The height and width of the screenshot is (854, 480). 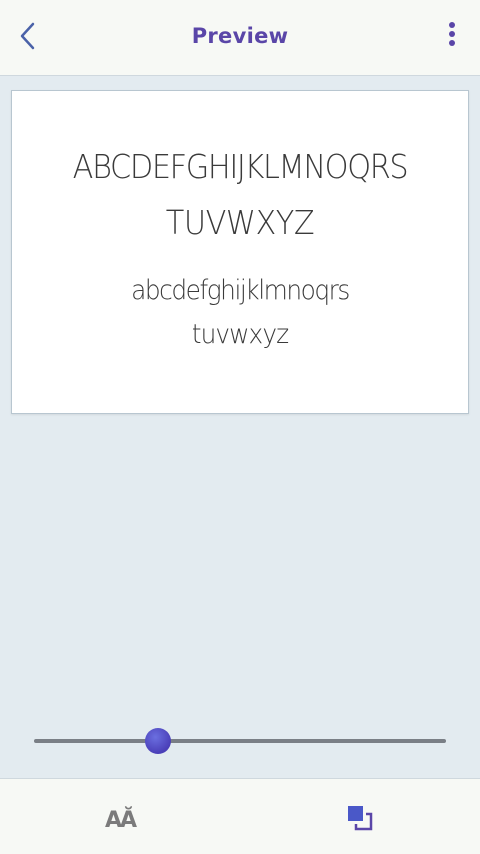 I want to click on layers-icon, so click(x=360, y=820).